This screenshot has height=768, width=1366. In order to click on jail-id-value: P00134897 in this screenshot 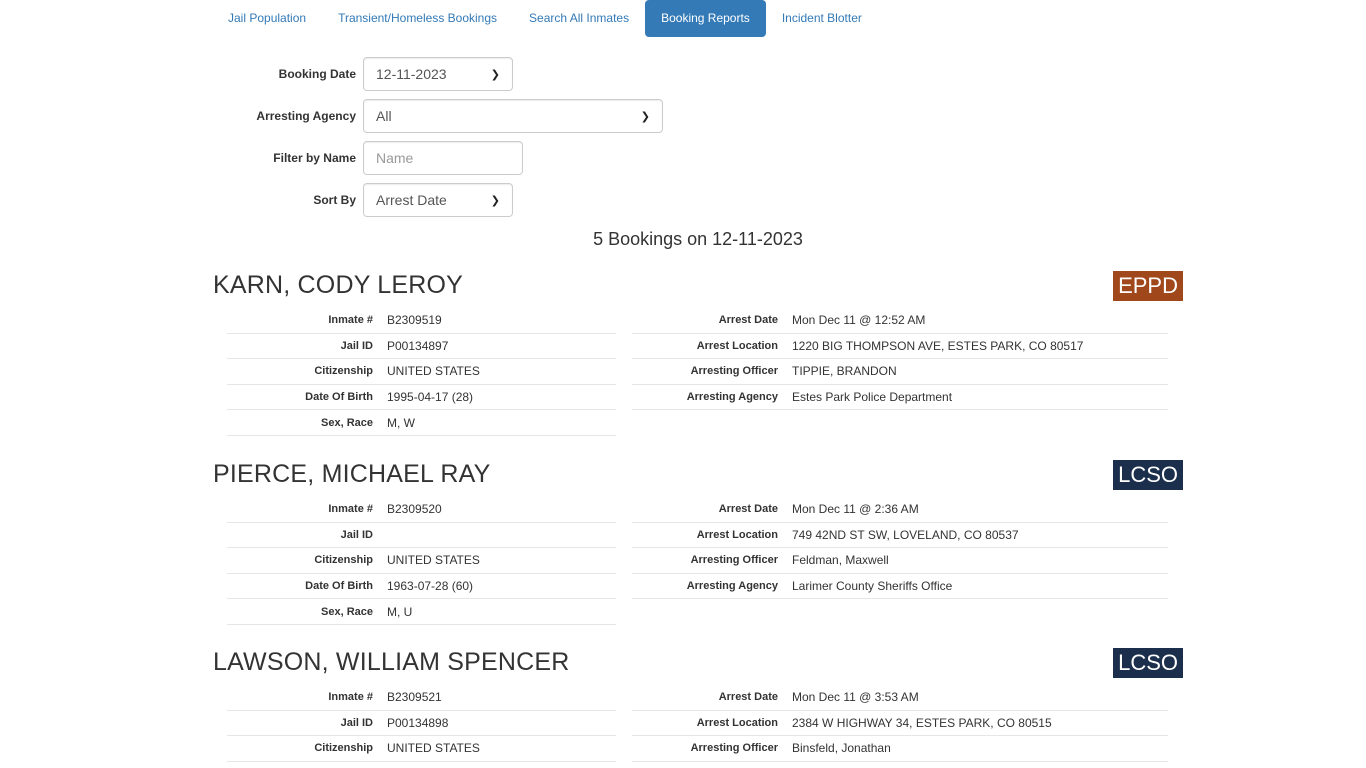, I will do `click(418, 345)`.